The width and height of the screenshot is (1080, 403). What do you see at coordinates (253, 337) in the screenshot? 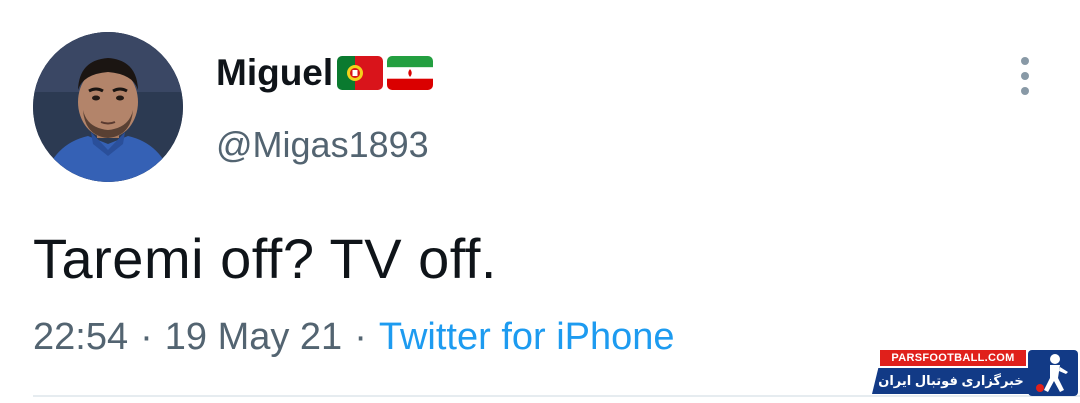
I see `tweet-date: 19 May 21` at bounding box center [253, 337].